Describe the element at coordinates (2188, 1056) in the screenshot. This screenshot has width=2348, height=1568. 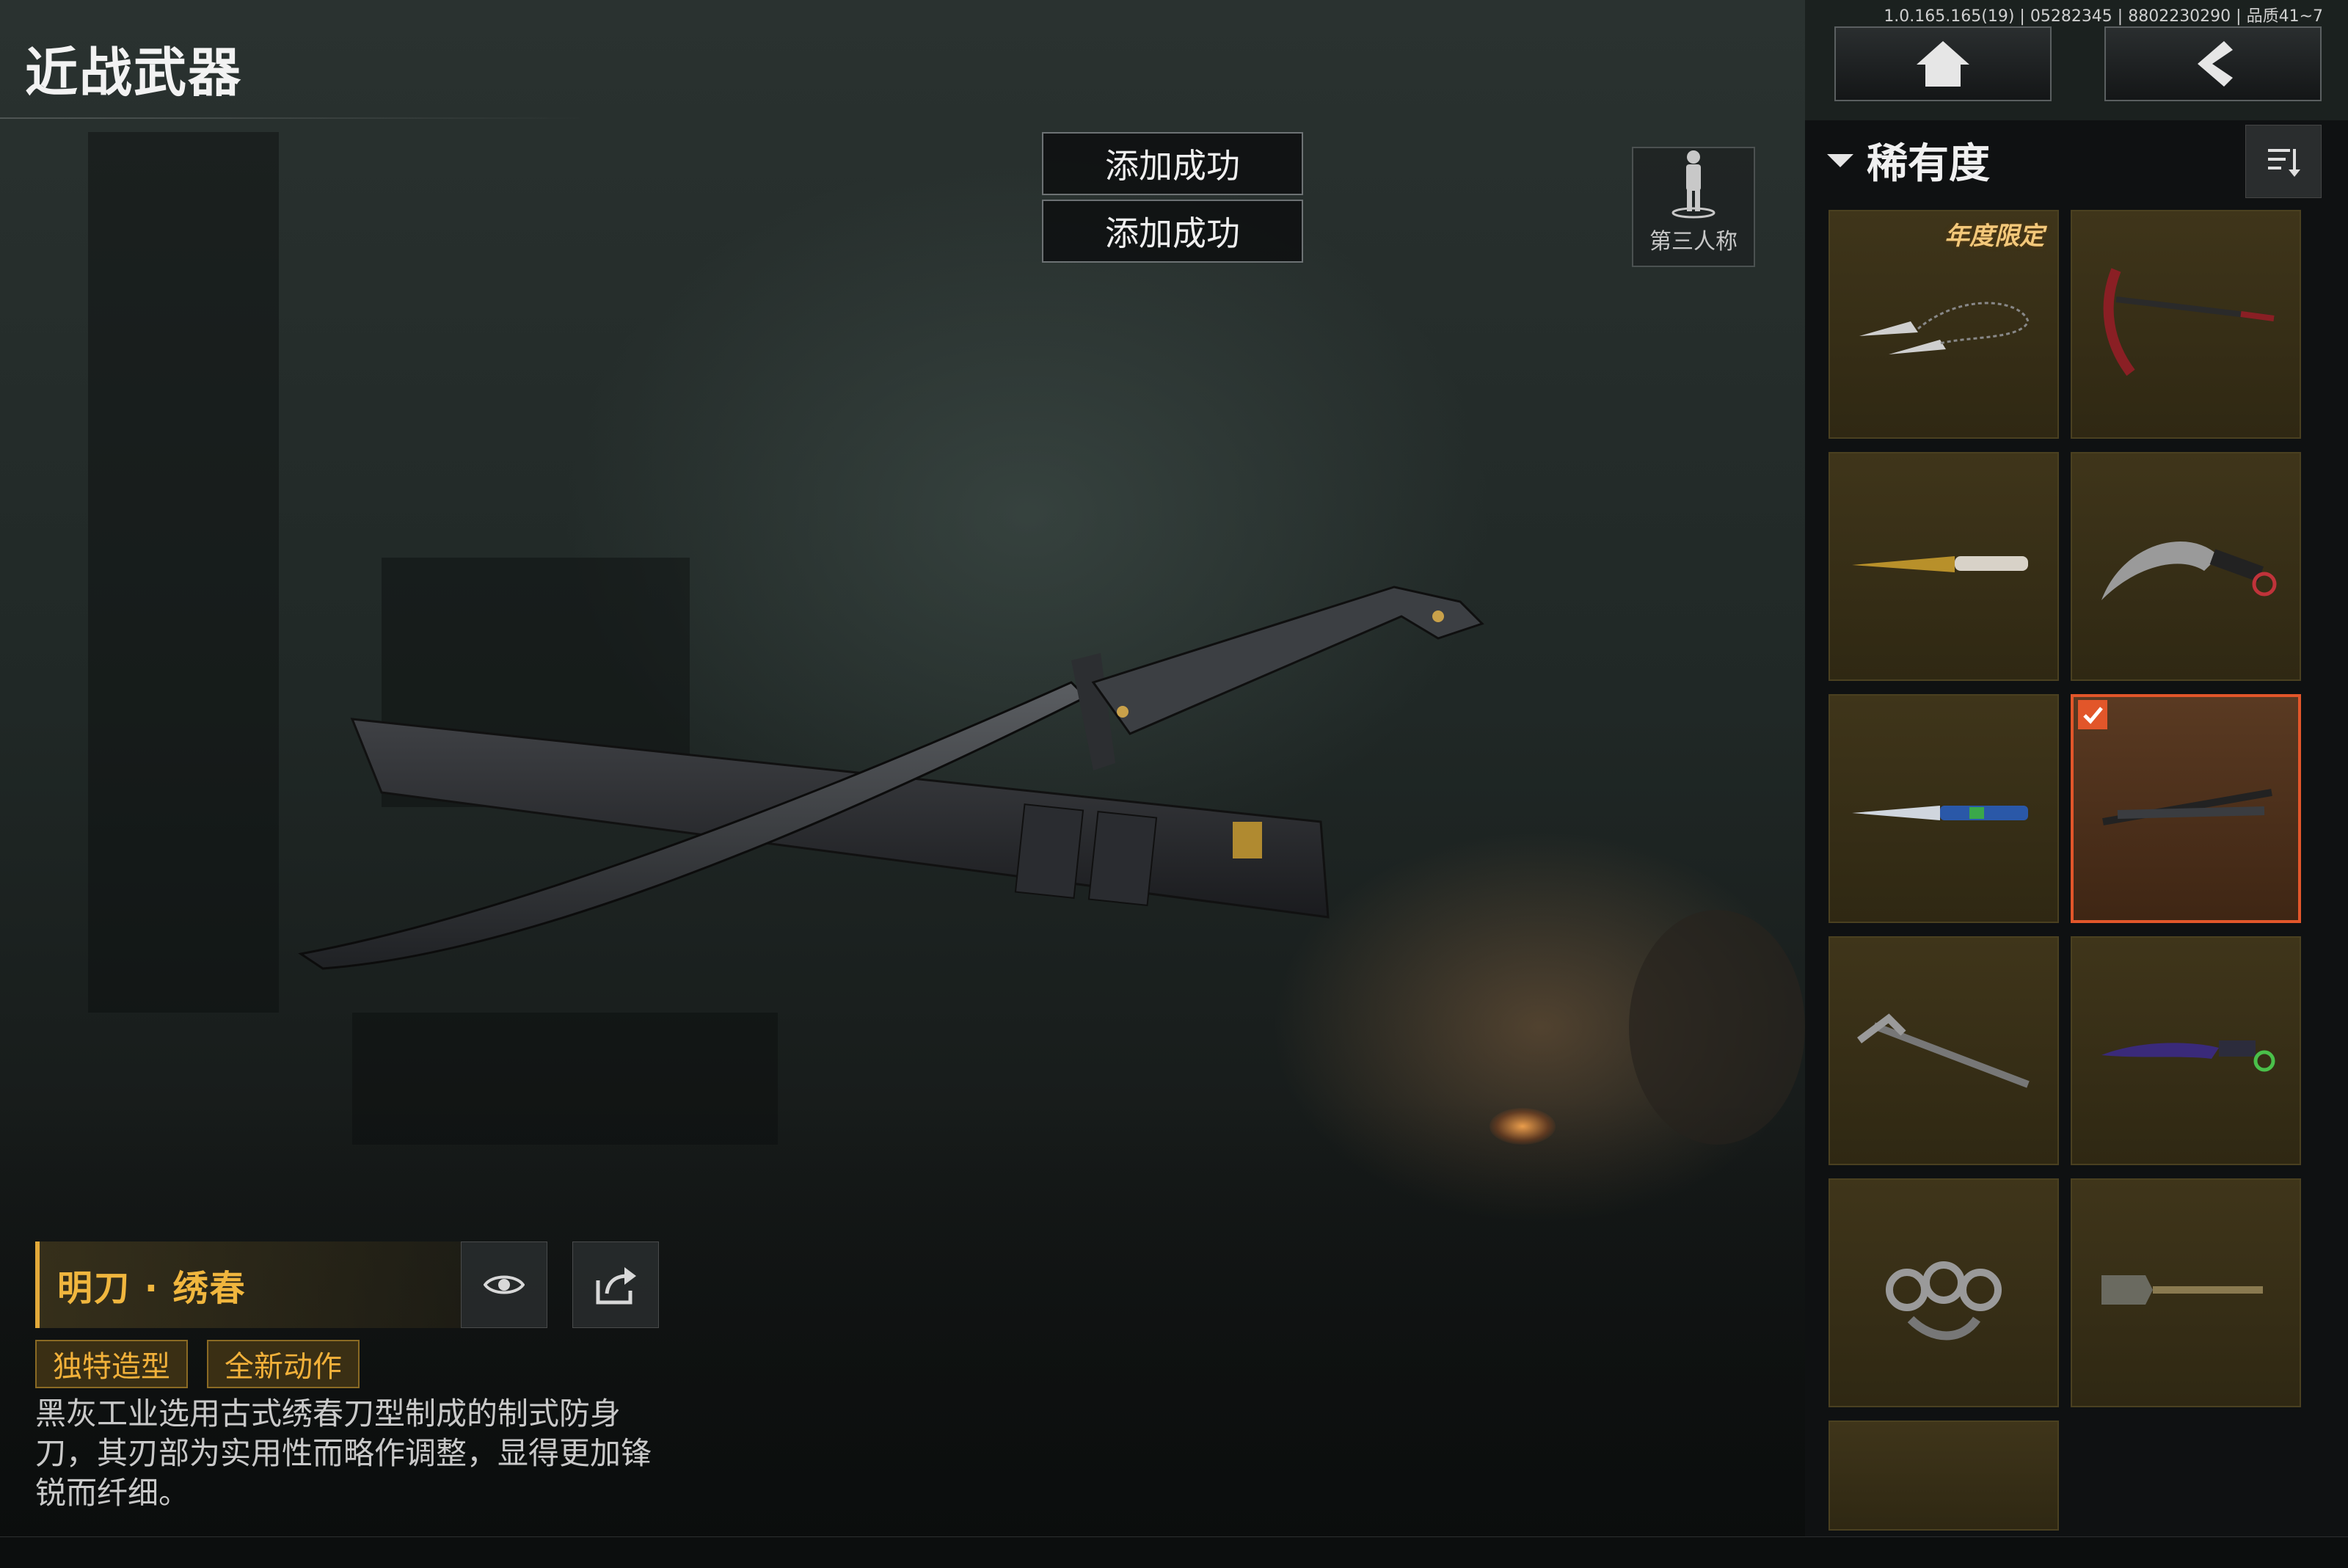
I see `purple-karambit-icon` at that location.